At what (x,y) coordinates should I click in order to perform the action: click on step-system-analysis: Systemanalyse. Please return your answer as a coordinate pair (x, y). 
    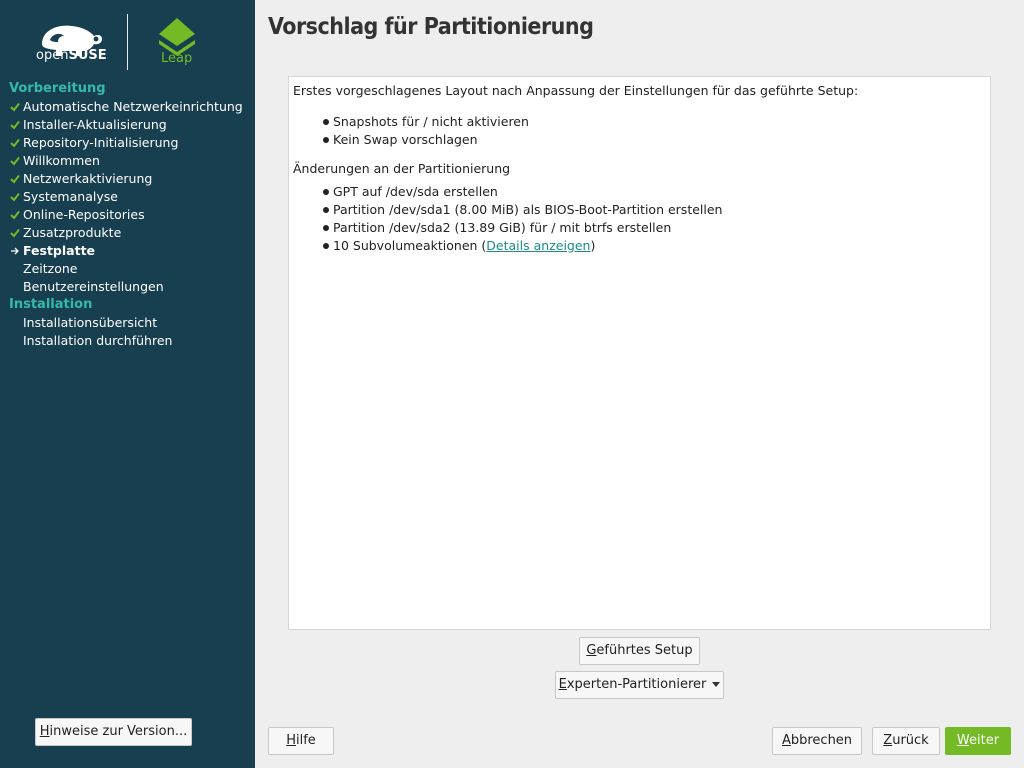
    Looking at the image, I should click on (127, 197).